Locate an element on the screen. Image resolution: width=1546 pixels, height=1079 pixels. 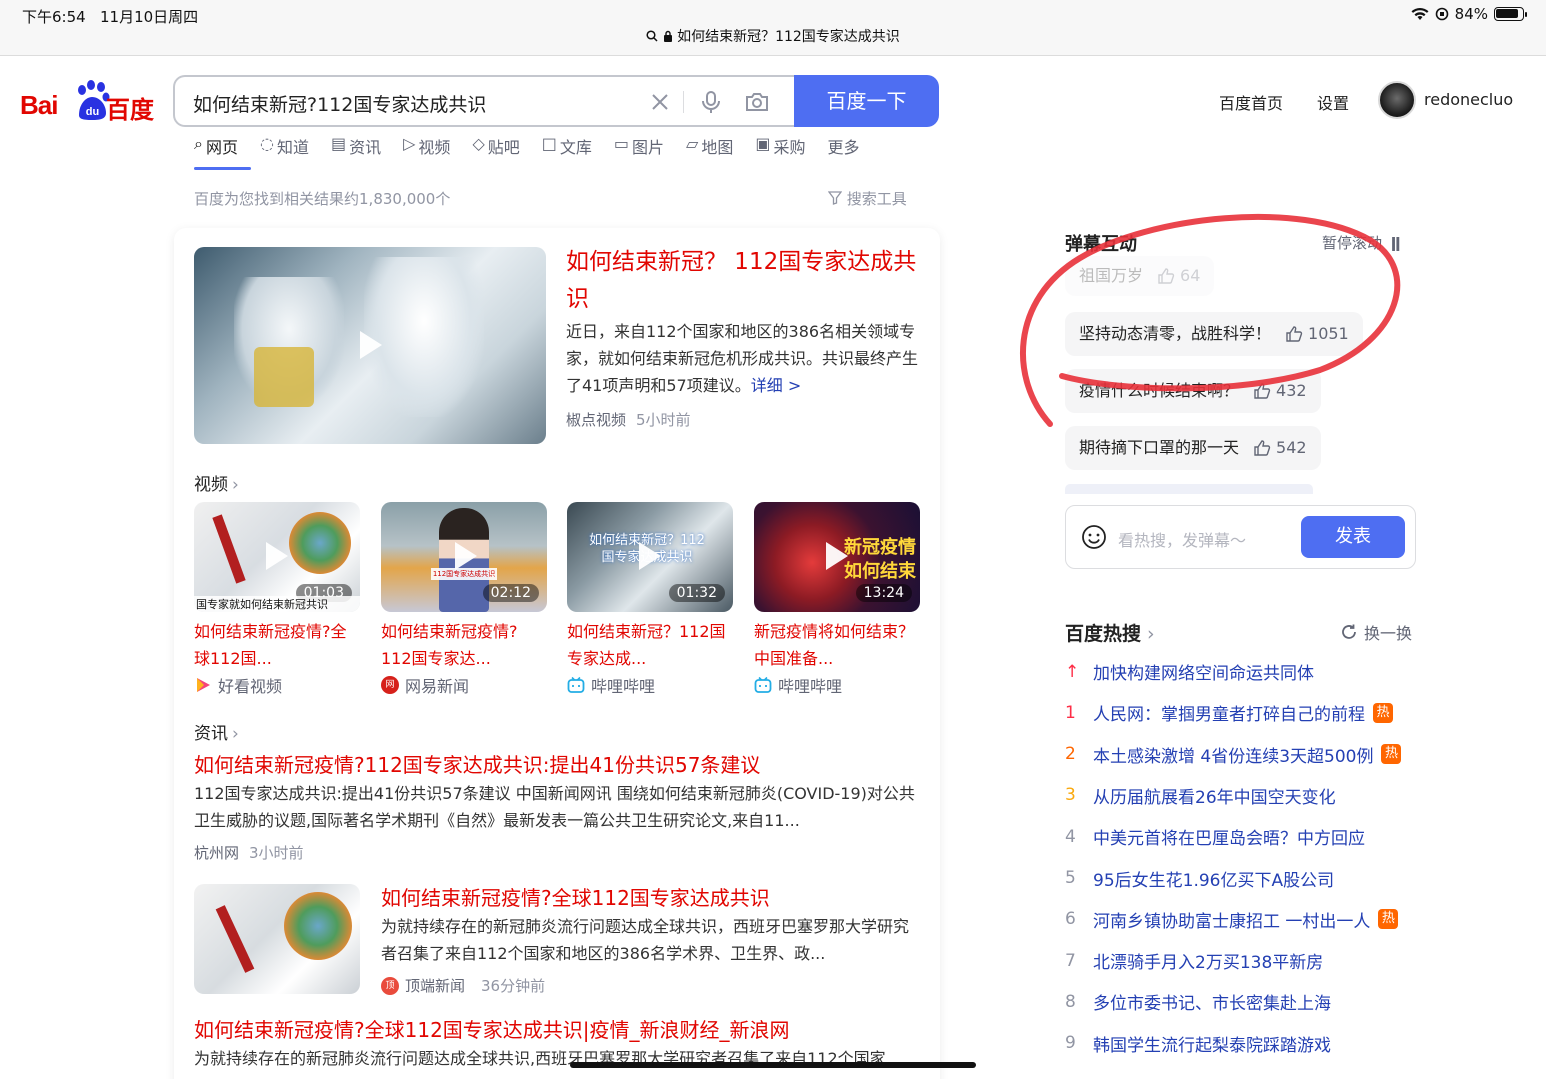
source-name: 哔哩哔哩 is located at coordinates (810, 686).